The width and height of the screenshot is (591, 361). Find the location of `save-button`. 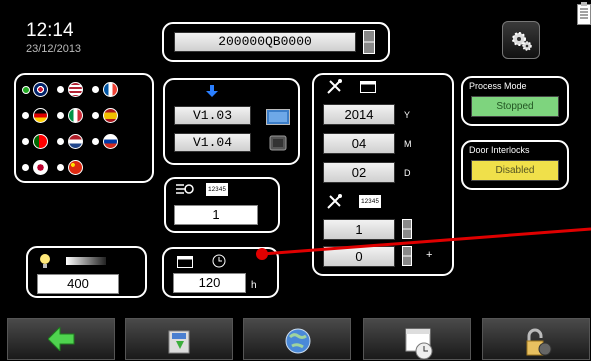

save-button is located at coordinates (179, 339).